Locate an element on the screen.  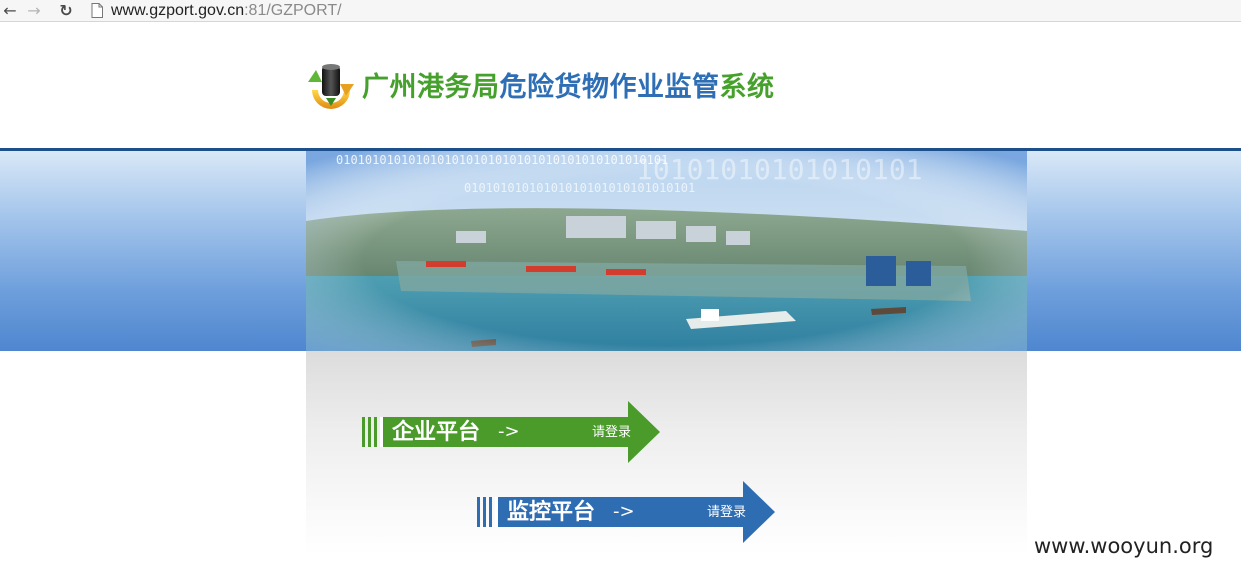
monitor-platform-button: 监控平台 -> 请登录 is located at coordinates (627, 512).